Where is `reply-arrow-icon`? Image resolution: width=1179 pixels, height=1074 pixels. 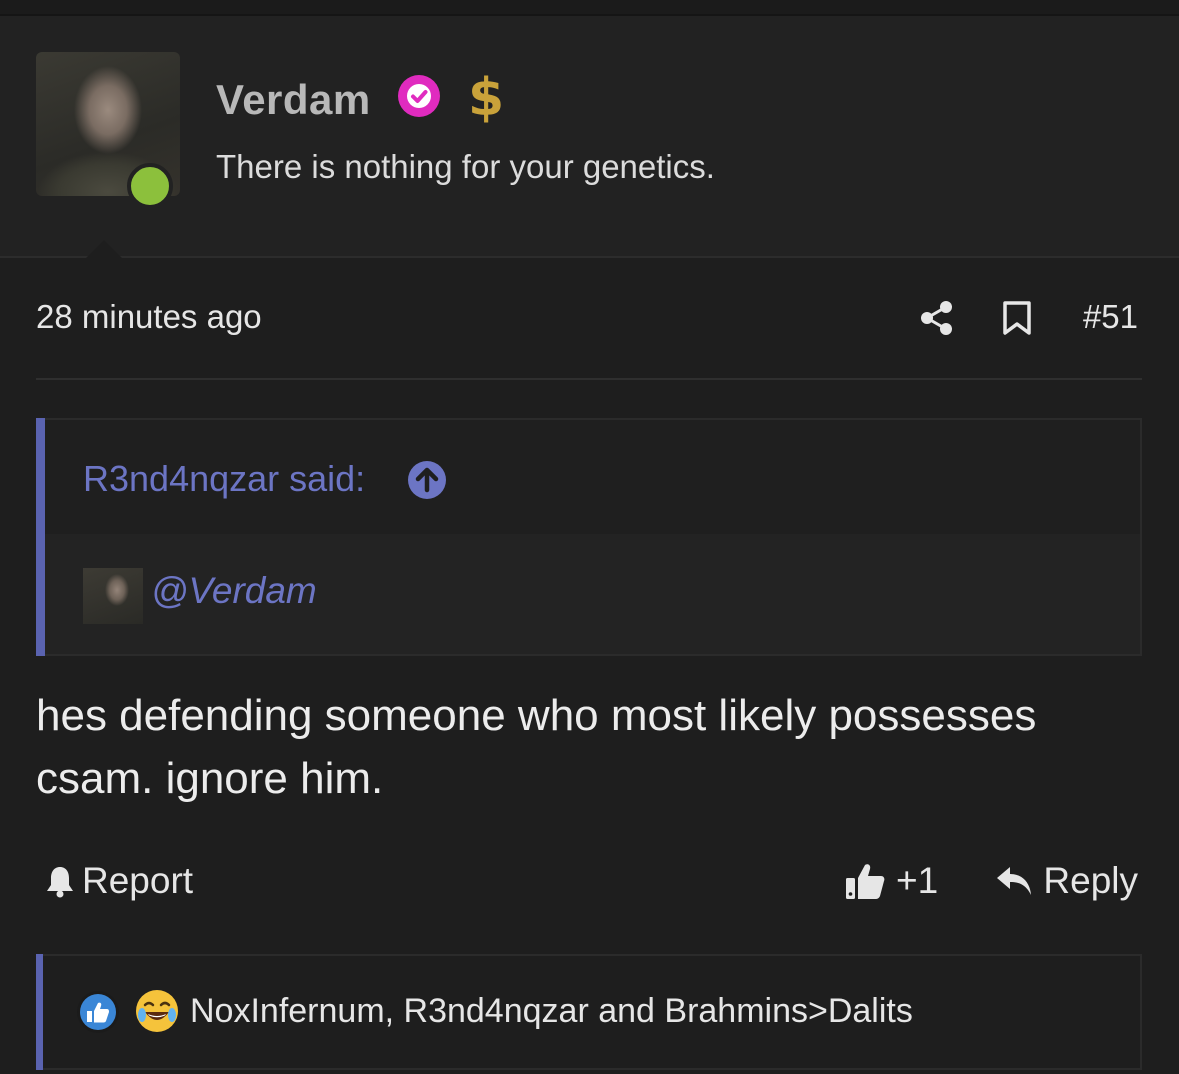
reply-arrow-icon is located at coordinates (1014, 881).